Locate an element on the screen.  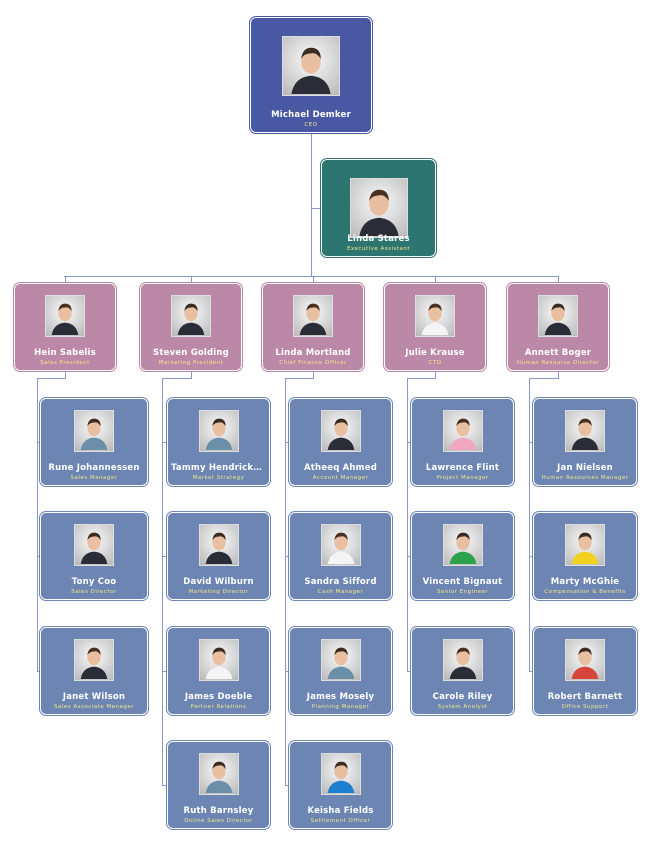
person-name: Jan Nielsen is located at coordinates (585, 468).